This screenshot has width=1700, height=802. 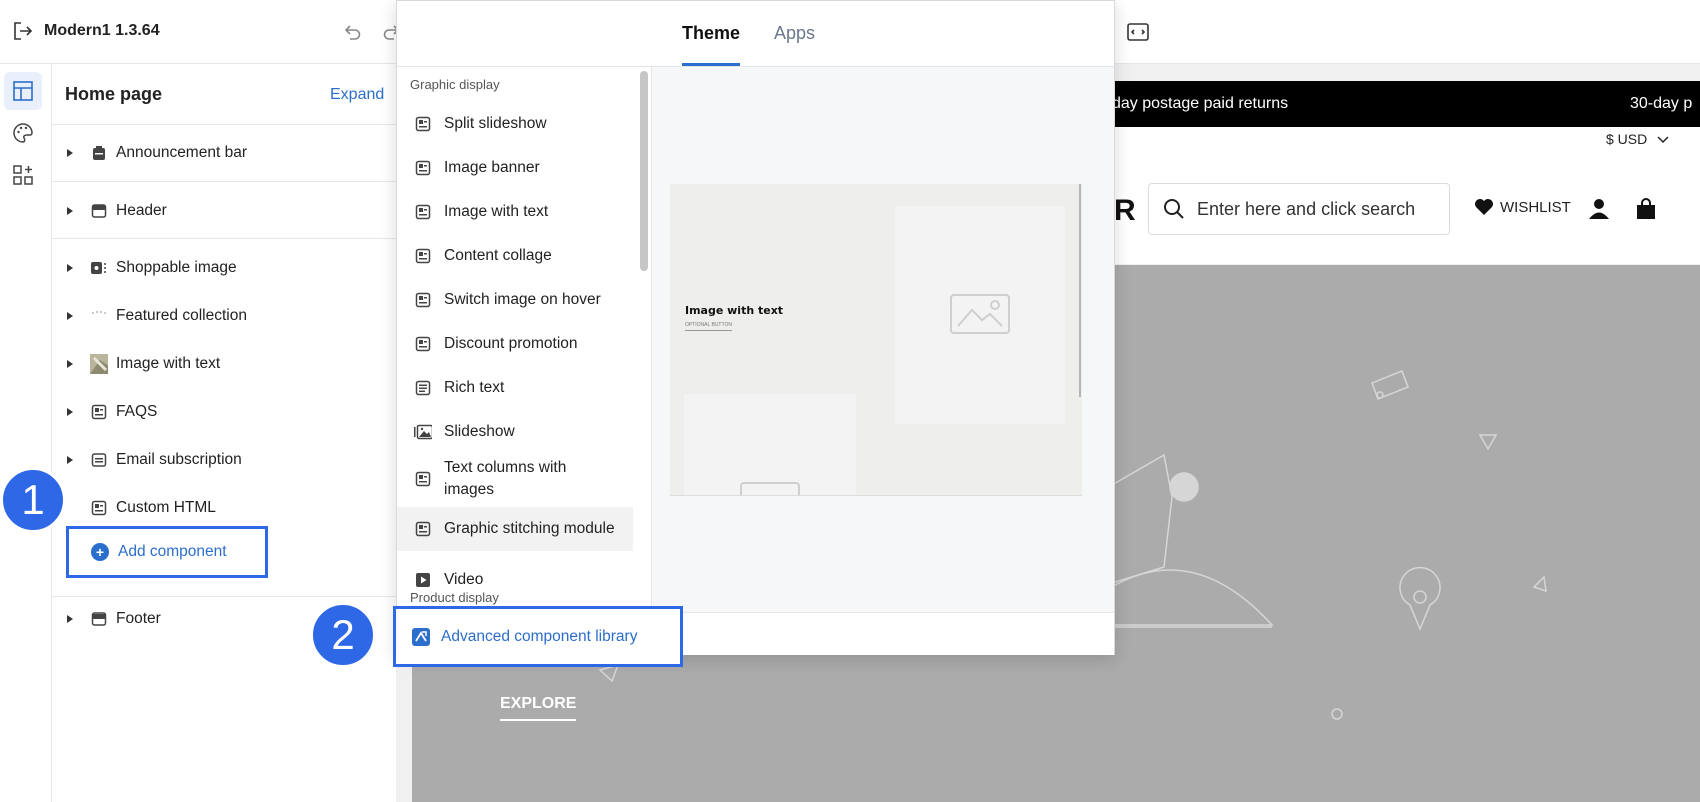 What do you see at coordinates (99, 364) in the screenshot?
I see `image-thumbnail-icon` at bounding box center [99, 364].